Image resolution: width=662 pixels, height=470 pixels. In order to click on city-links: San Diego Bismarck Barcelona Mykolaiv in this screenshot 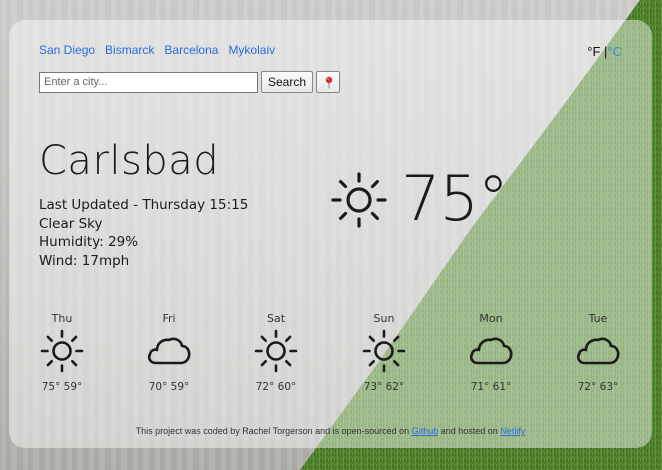, I will do `click(157, 50)`.